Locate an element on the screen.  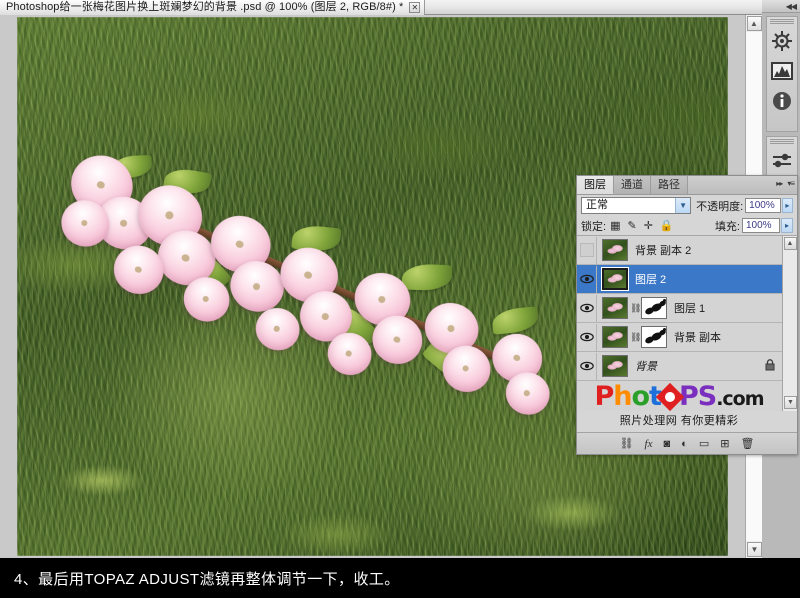
new-group-button: ▭ is located at coordinates (704, 444).